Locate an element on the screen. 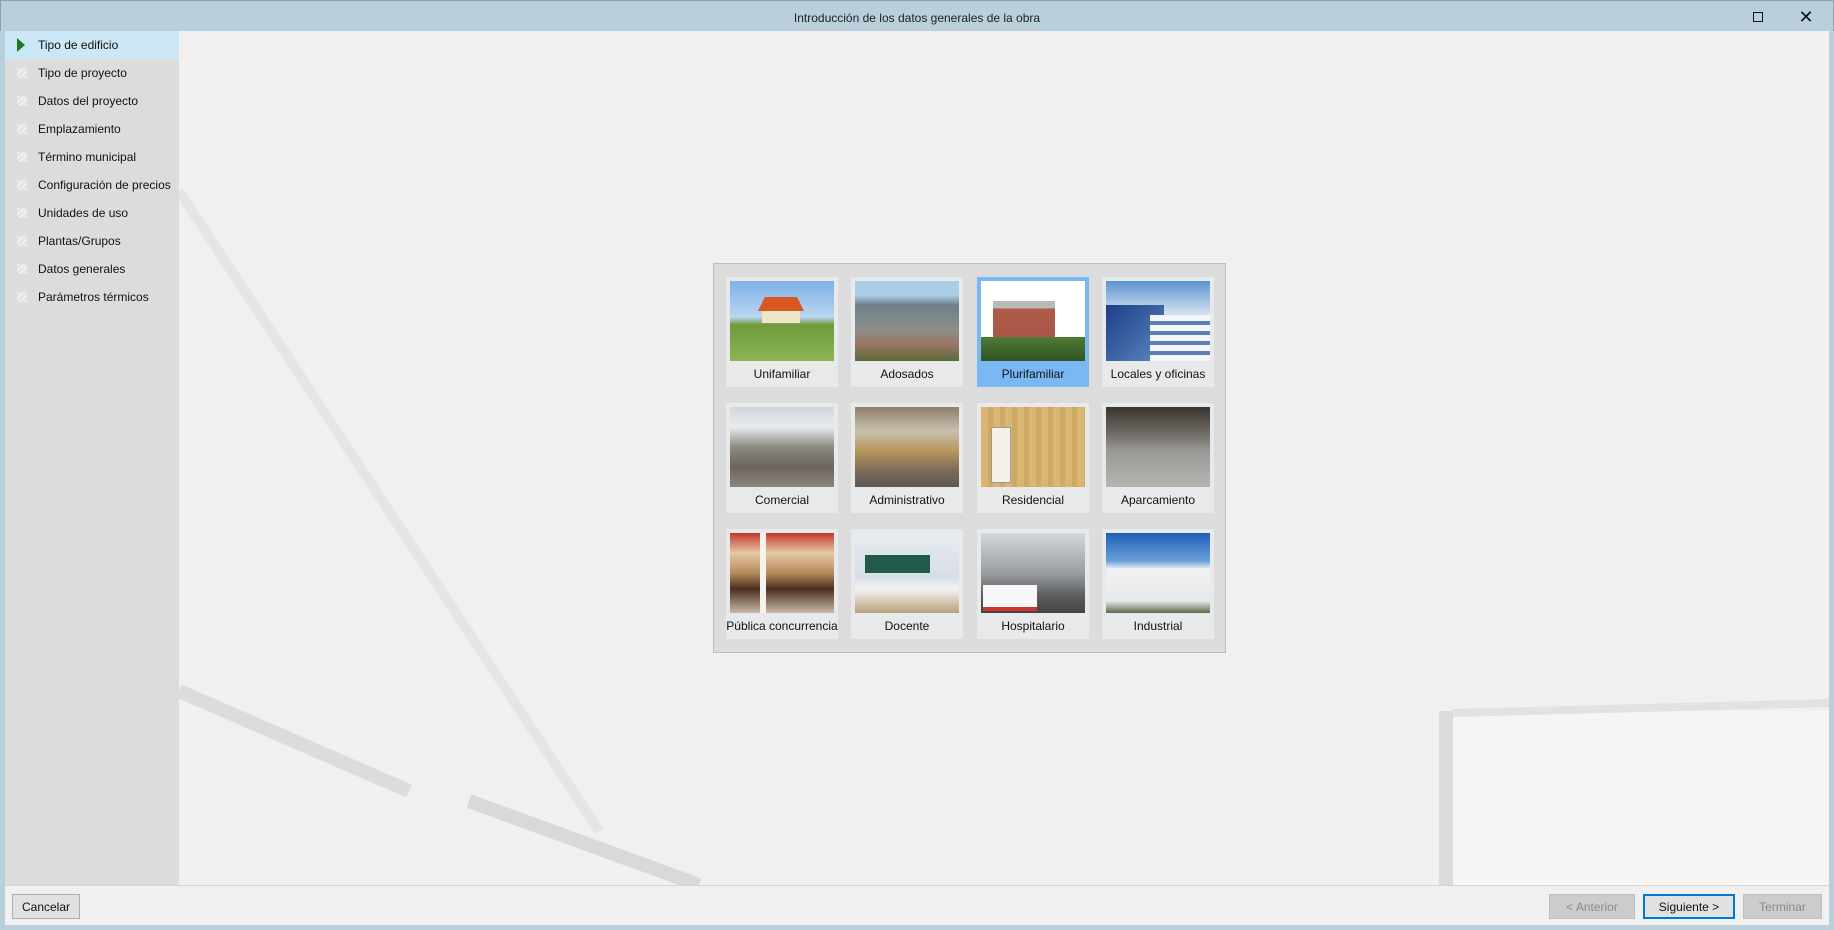  tile-locales-y-oficinas: Locales y oficinas is located at coordinates (1158, 332).